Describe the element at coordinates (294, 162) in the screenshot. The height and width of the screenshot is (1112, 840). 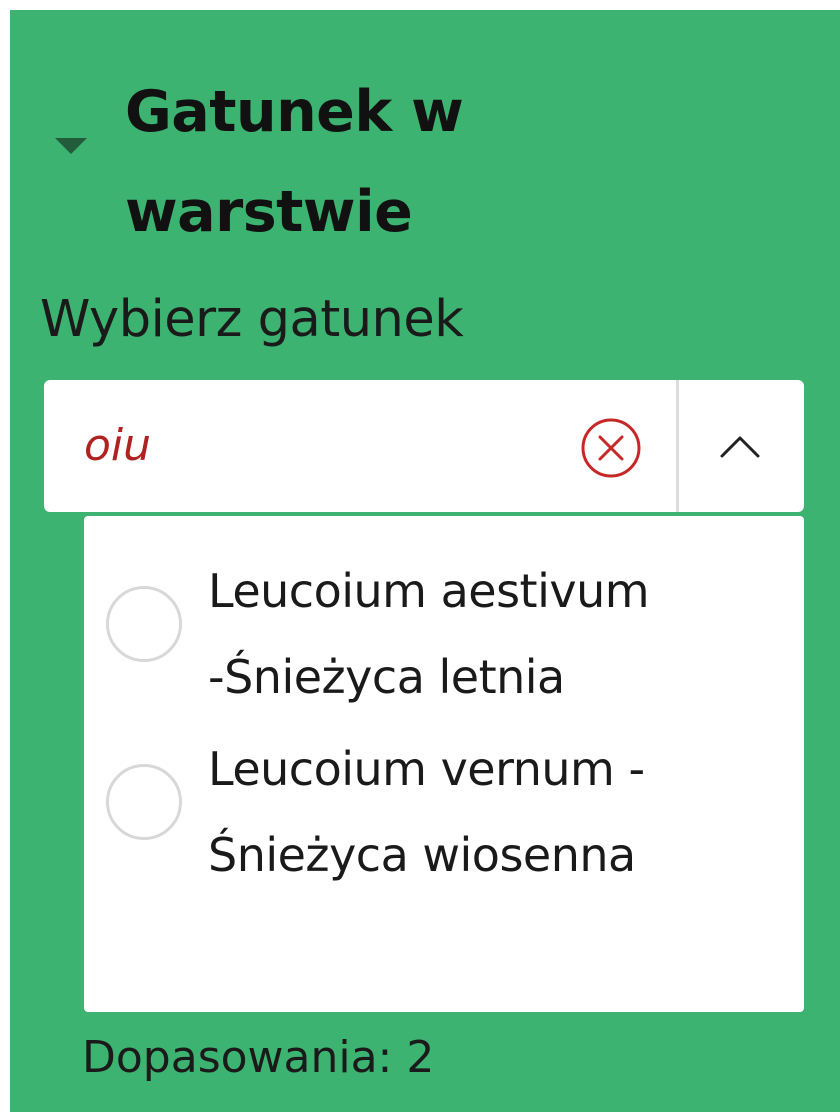
I see `section-title: Gatunek w warstwie` at that location.